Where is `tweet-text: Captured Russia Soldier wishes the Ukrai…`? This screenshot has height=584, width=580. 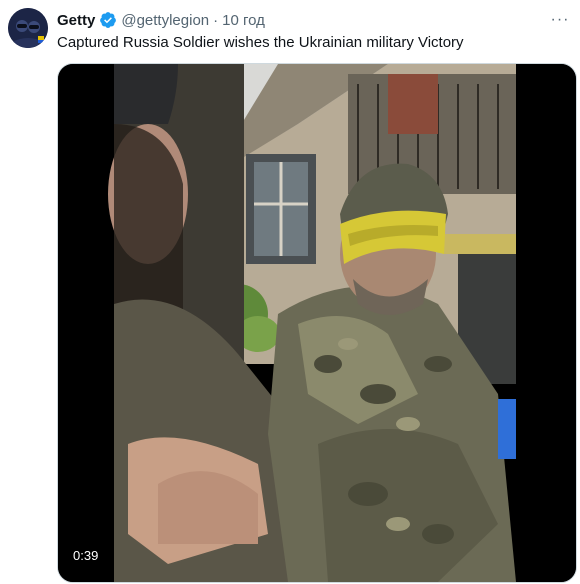 tweet-text: Captured Russia Soldier wishes the Ukrai… is located at coordinates (260, 42).